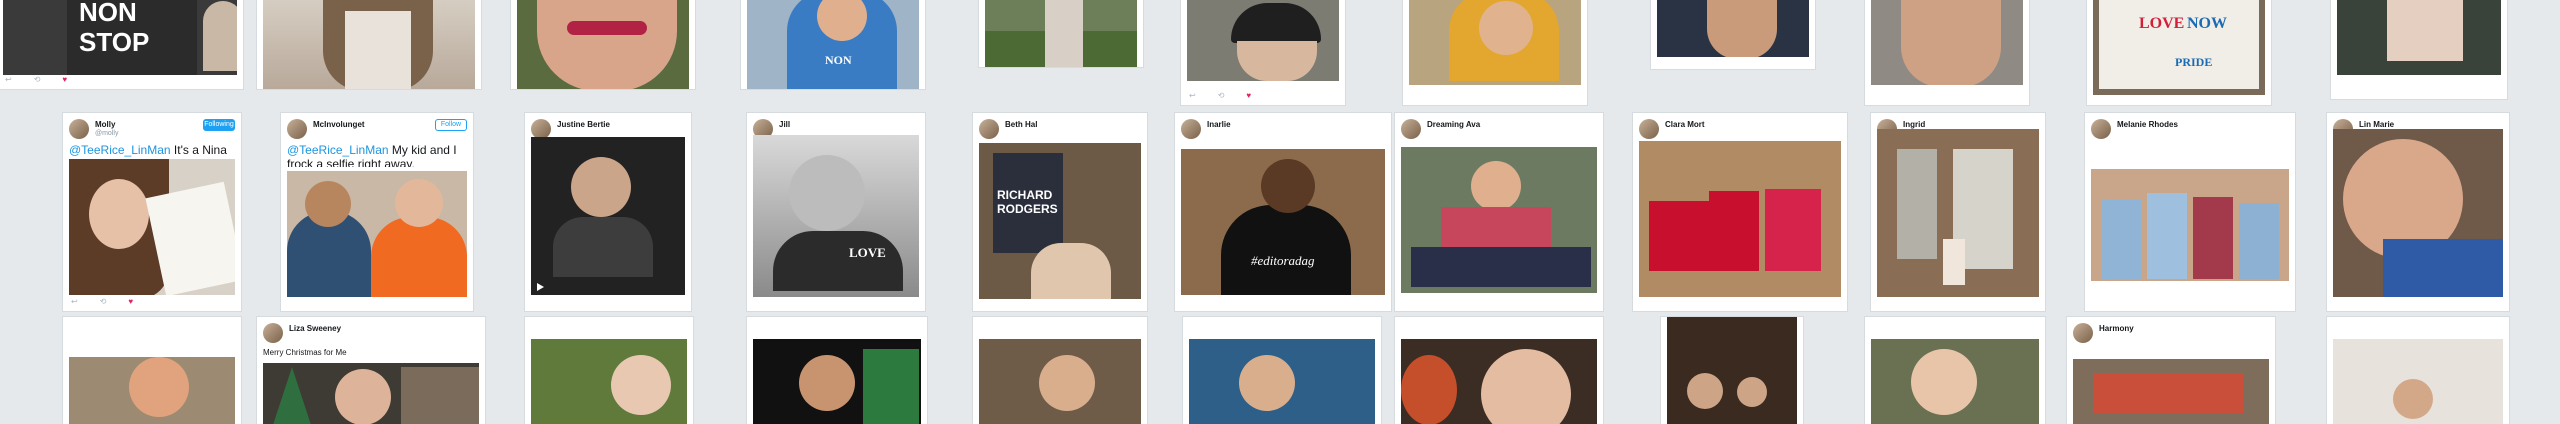 This screenshot has height=424, width=2560. Describe the element at coordinates (608, 216) in the screenshot. I see `tweet-video` at that location.